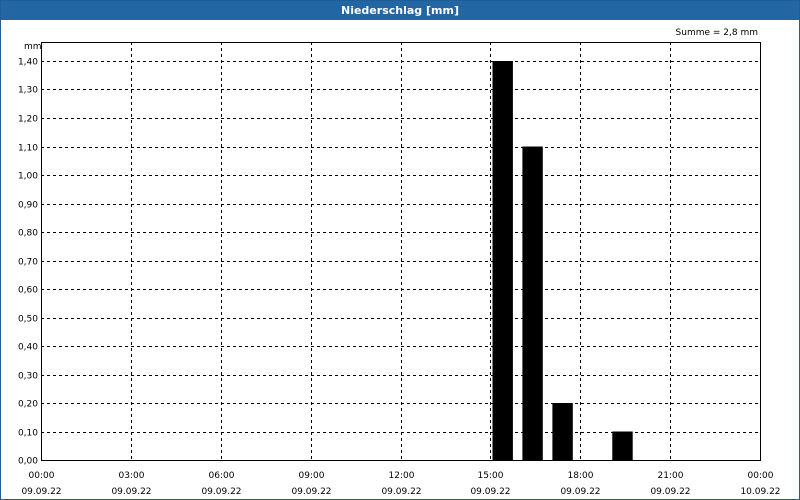 This screenshot has width=800, height=500. What do you see at coordinates (671, 476) in the screenshot?
I see `x-tick-time-label: 21:00` at bounding box center [671, 476].